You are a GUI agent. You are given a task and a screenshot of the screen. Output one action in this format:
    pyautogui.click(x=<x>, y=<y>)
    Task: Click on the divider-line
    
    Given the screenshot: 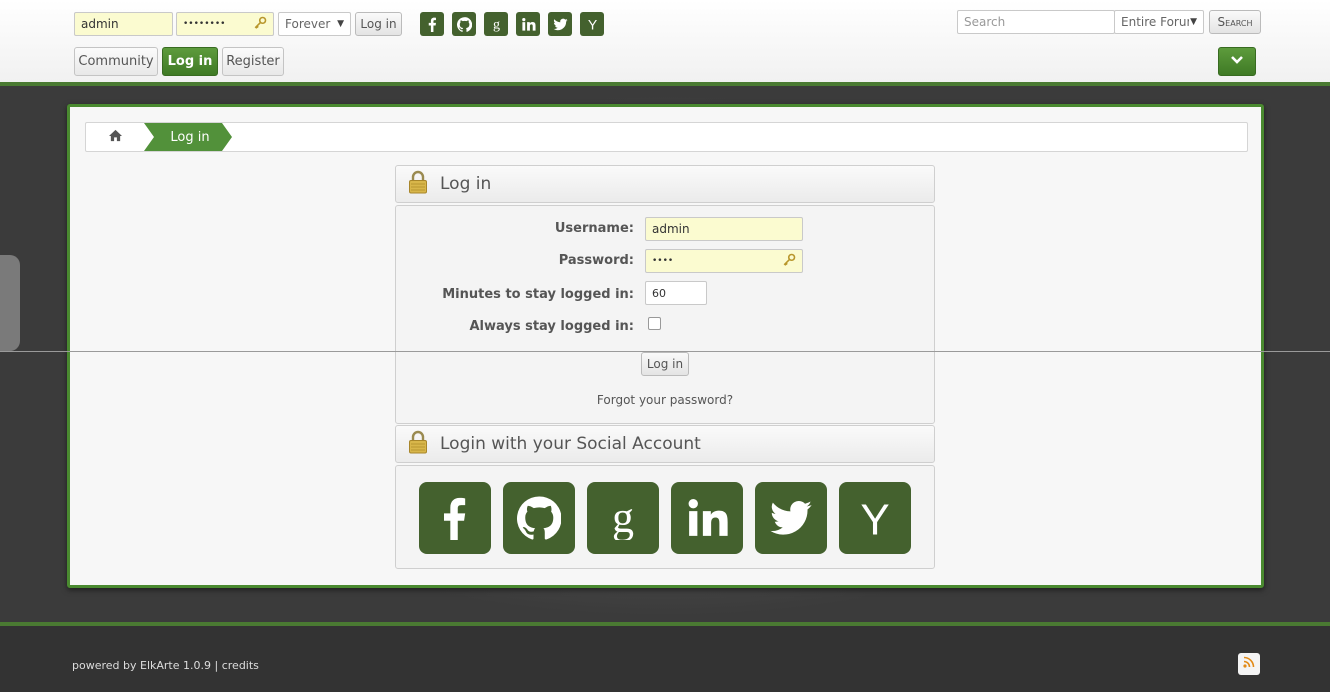 What is the action you would take?
    pyautogui.click(x=665, y=351)
    